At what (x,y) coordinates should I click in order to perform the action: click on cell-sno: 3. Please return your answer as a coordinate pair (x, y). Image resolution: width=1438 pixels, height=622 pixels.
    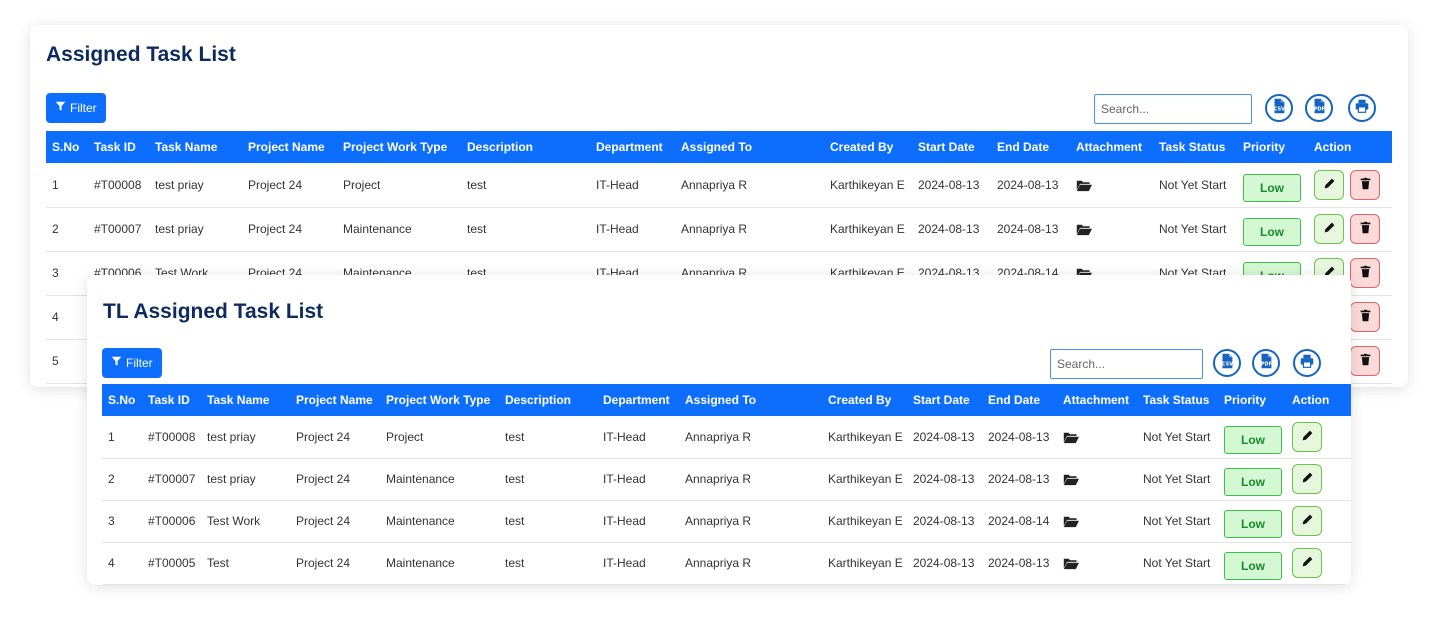
    Looking at the image, I should click on (67, 273).